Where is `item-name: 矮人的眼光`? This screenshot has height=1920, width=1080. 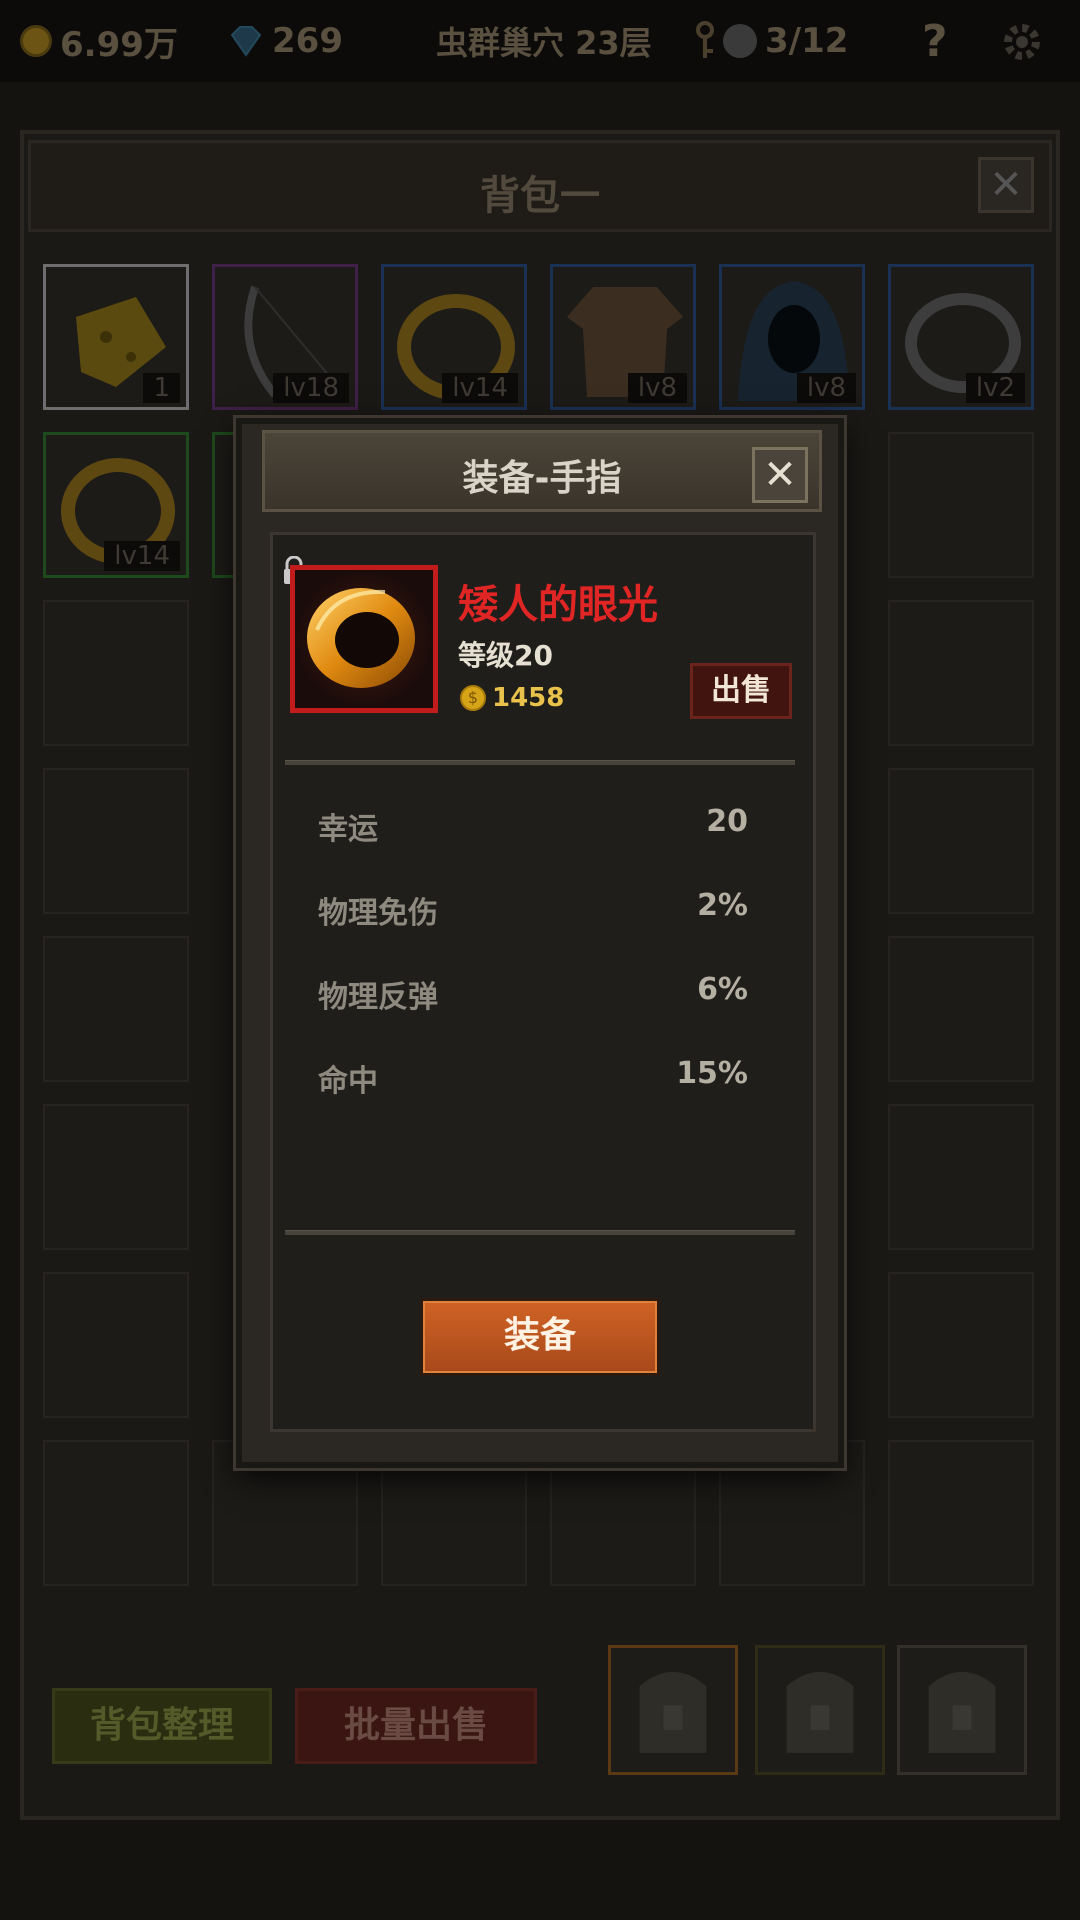 item-name: 矮人的眼光 is located at coordinates (558, 605).